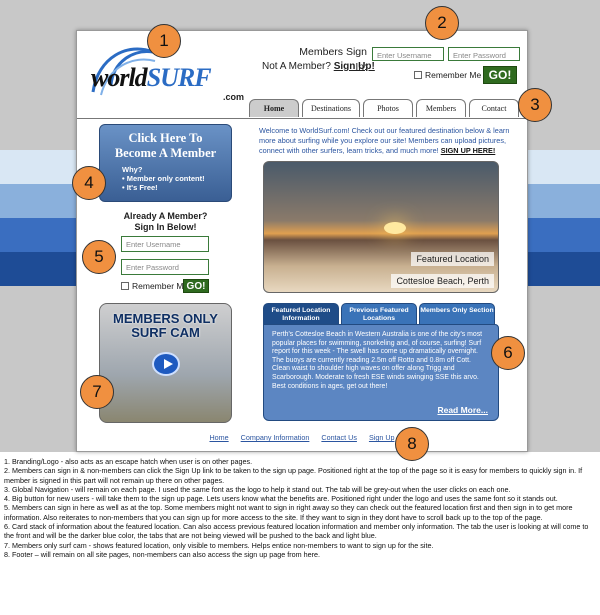 The width and height of the screenshot is (600, 615). What do you see at coordinates (234, 97) in the screenshot?
I see `brand-suffix: .com` at bounding box center [234, 97].